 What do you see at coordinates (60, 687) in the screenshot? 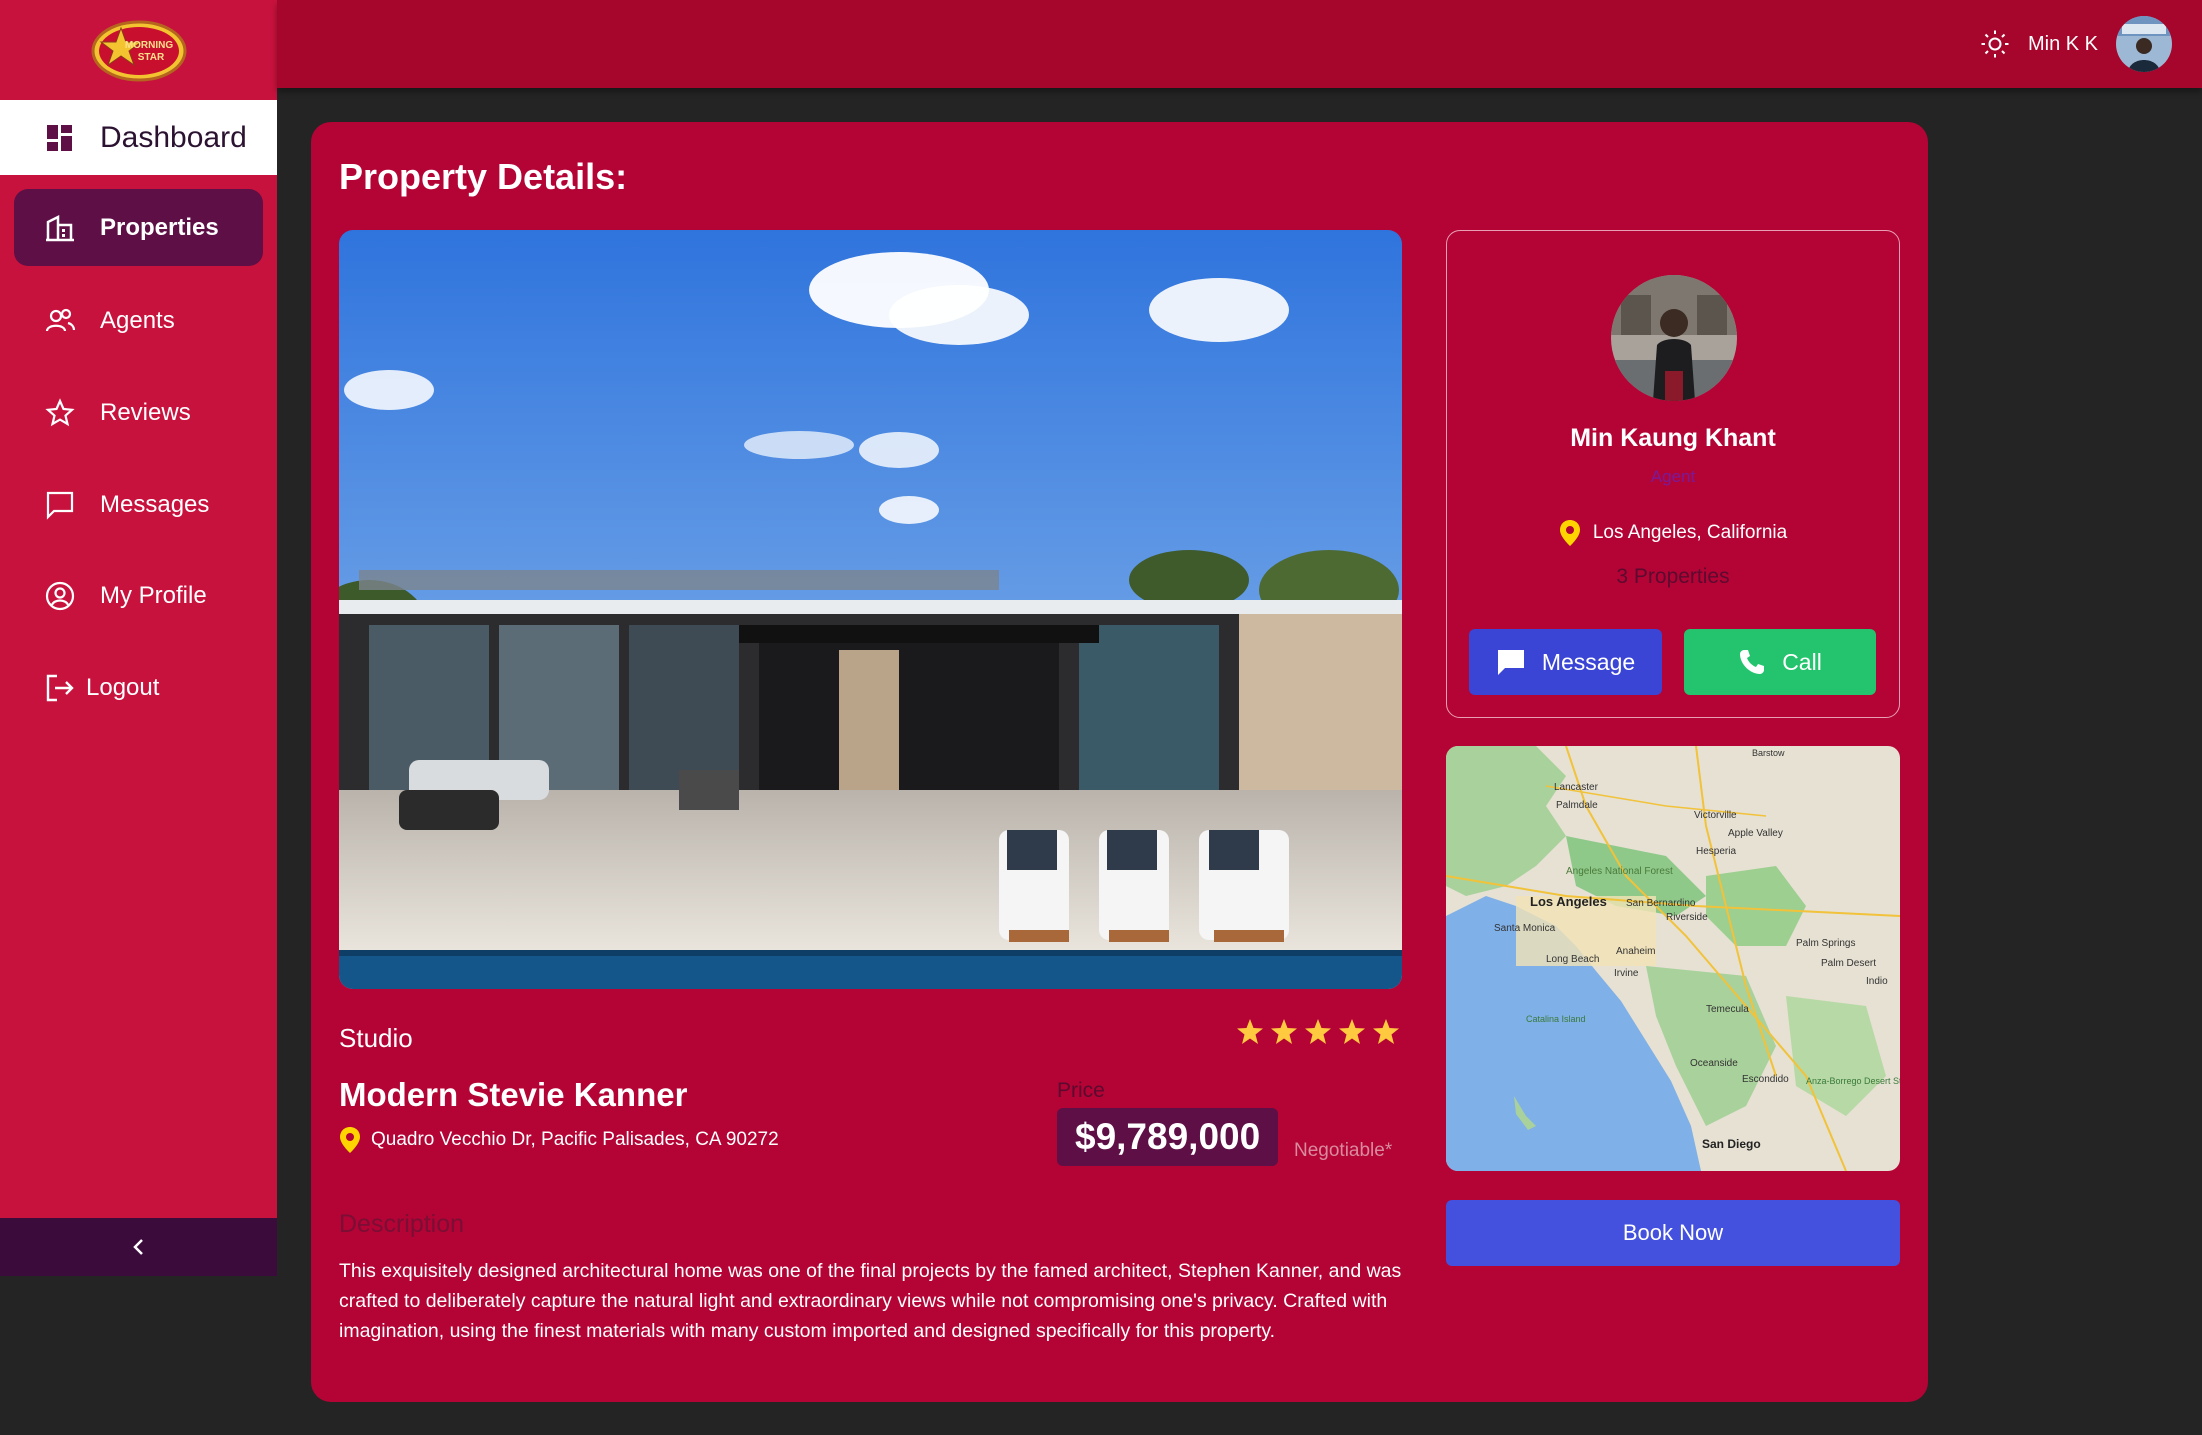
I see `logout-icon` at bounding box center [60, 687].